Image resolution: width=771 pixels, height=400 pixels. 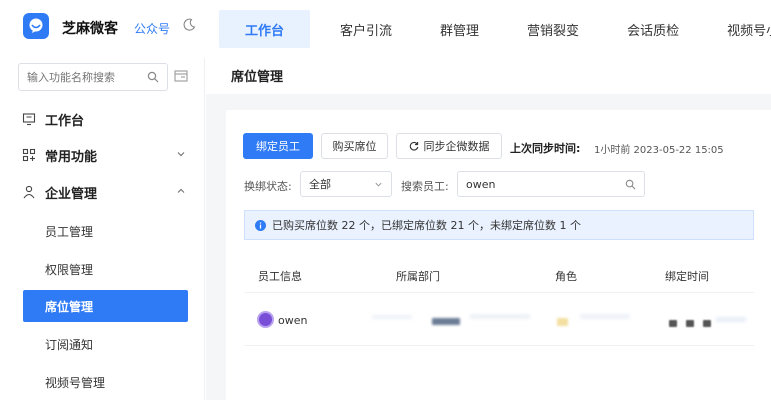 I want to click on logo-icon, so click(x=36, y=26).